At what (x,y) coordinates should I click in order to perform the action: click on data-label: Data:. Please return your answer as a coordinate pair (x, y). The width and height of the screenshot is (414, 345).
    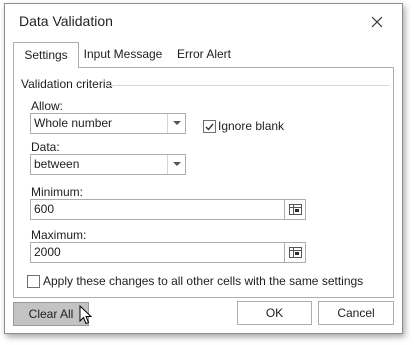
    Looking at the image, I should click on (45, 147).